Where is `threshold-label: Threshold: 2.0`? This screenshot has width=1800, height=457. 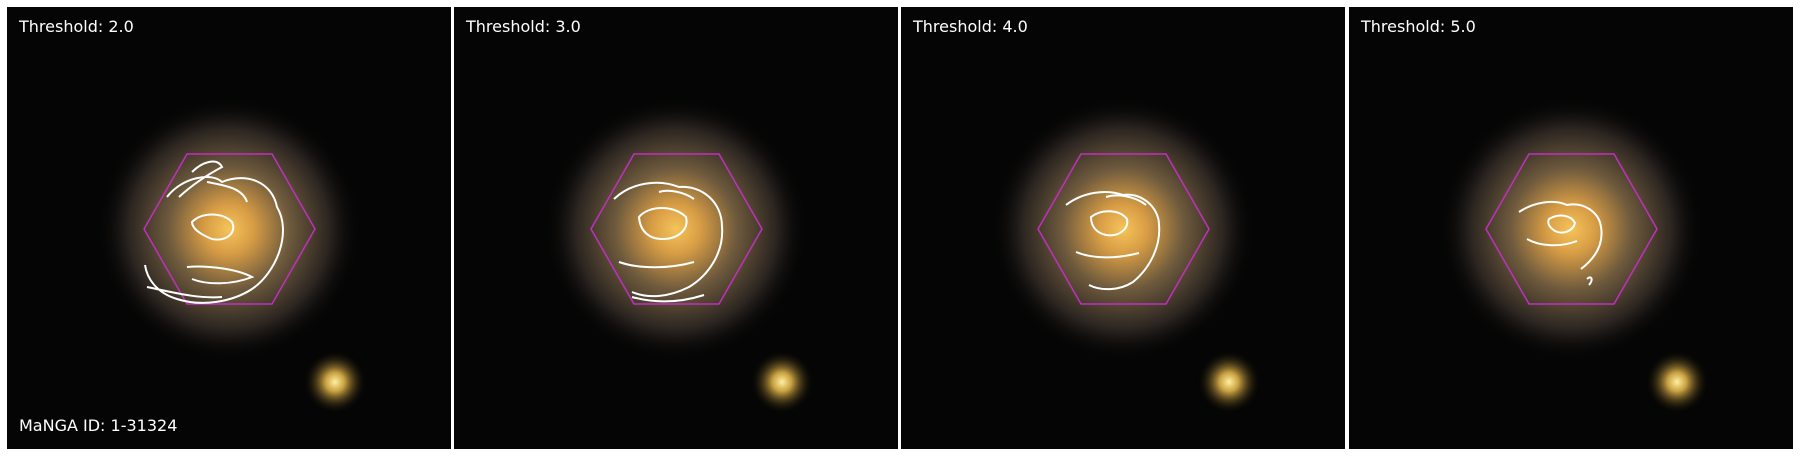
threshold-label: Threshold: 2.0 is located at coordinates (76, 26).